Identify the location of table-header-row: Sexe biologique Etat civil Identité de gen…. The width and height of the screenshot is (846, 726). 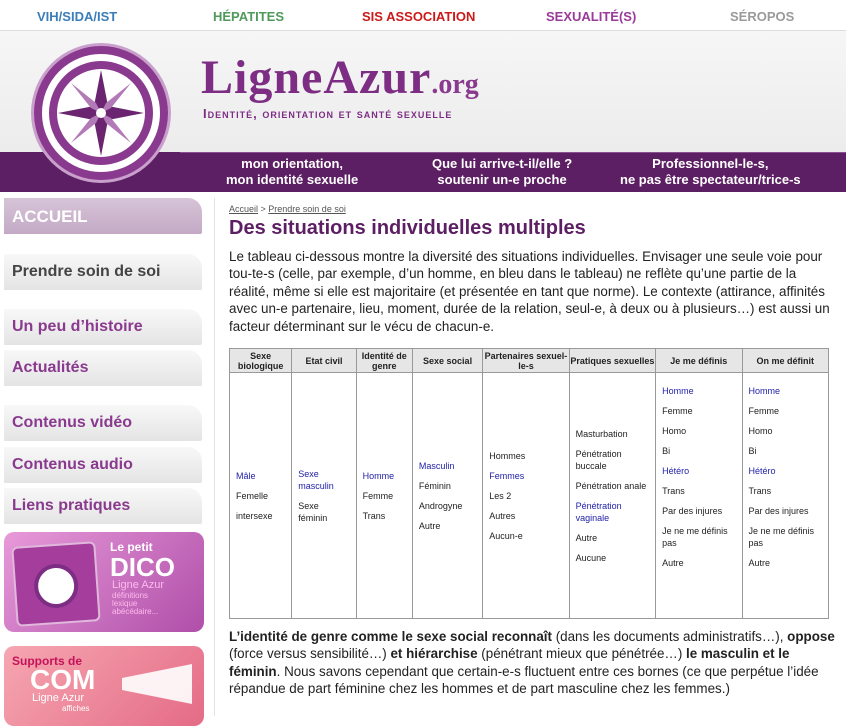
(528, 360).